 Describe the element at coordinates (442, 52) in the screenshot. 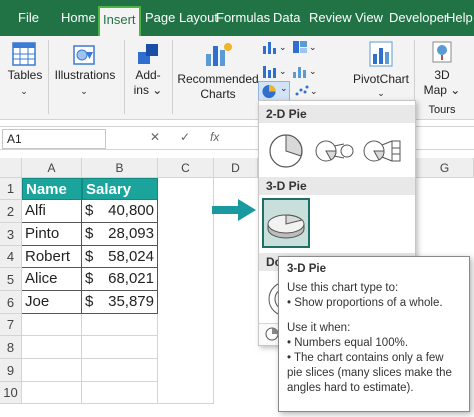

I see `globe-icon` at that location.